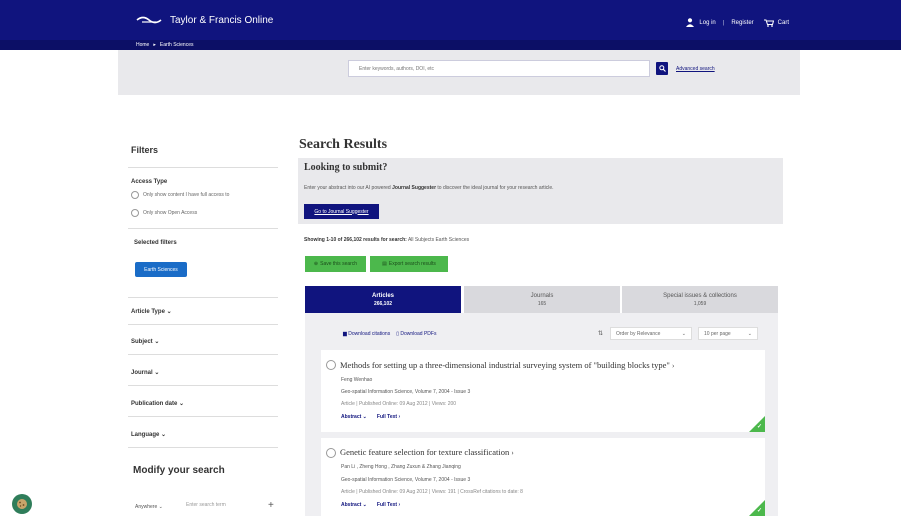 Image resolution: width=901 pixels, height=516 pixels. I want to click on tab-journals: Journals 165, so click(542, 299).